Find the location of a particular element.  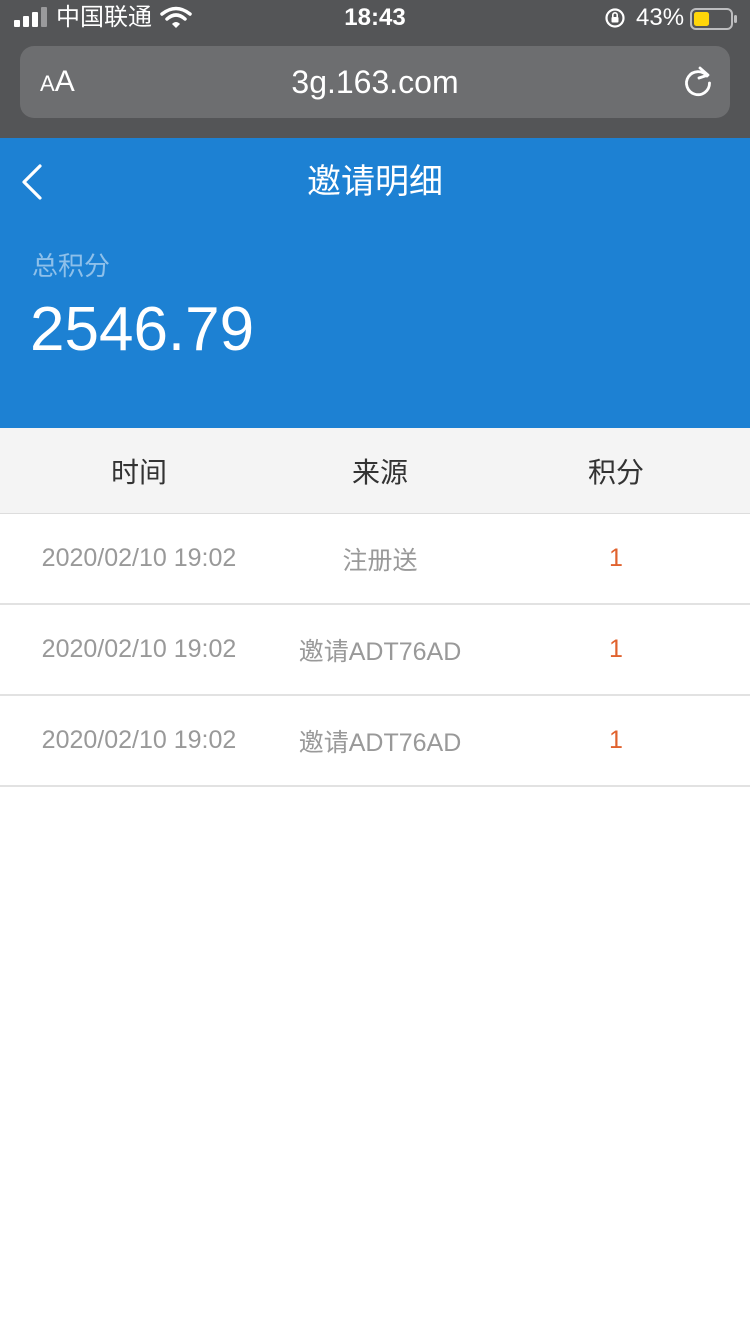

table-header: 时间 来源 积分 is located at coordinates (375, 471).